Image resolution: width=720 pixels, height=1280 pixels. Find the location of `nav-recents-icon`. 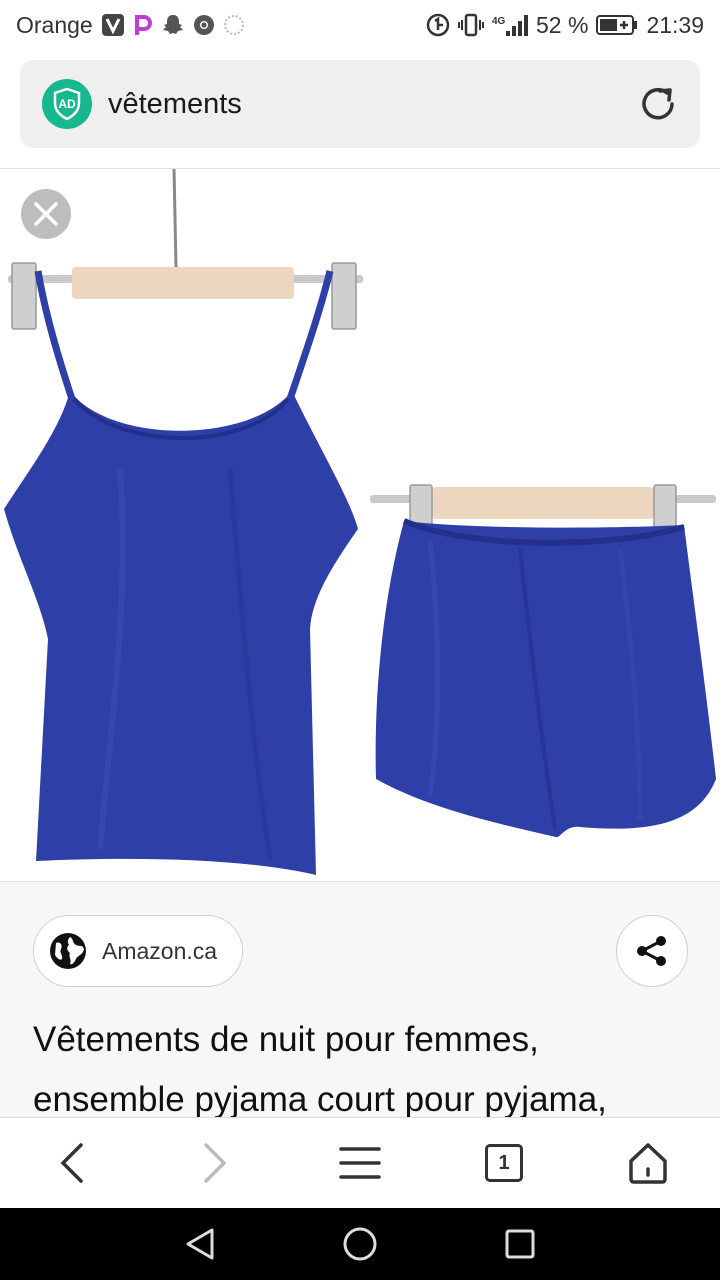

nav-recents-icon is located at coordinates (520, 1244).